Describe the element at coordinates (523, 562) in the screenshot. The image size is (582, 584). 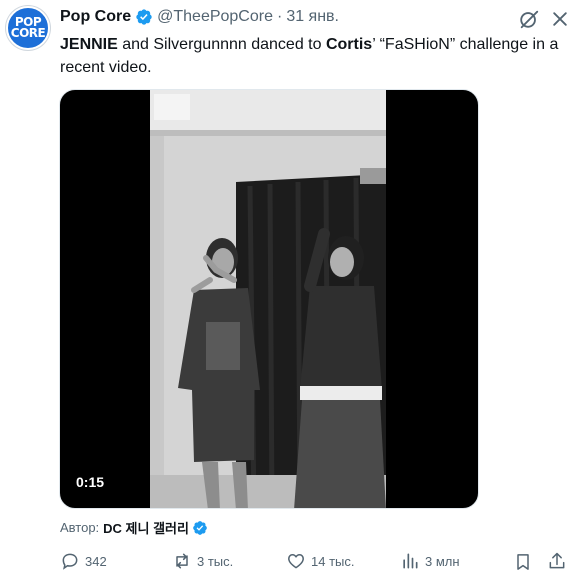
I see `bookmark-icon` at that location.